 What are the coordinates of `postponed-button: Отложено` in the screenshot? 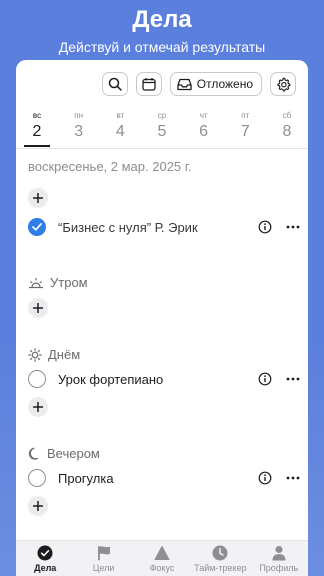 It's located at (215, 84).